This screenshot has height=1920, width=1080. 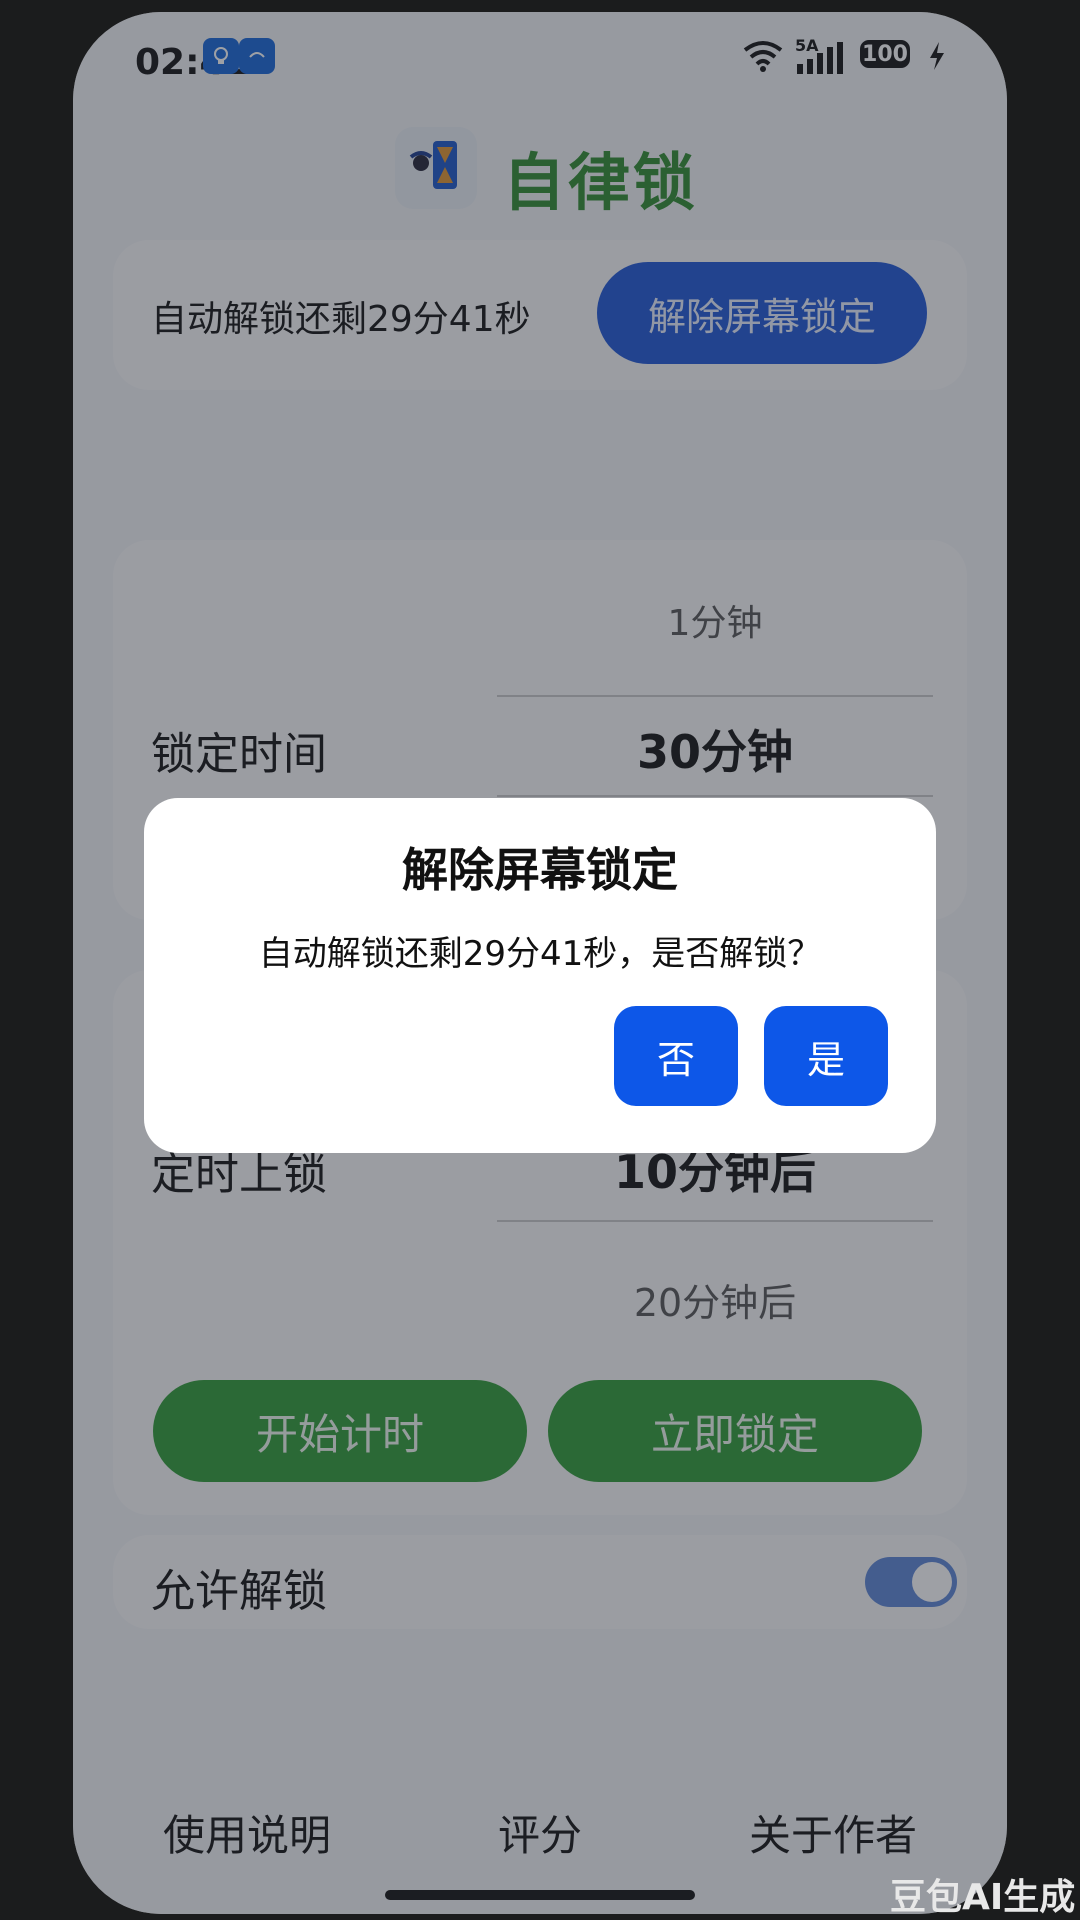 What do you see at coordinates (540, 975) in the screenshot?
I see `unlock-confirm-dialog: 解除屏幕锁定 自动解锁还剩29分41秒，是否解锁？ 否 是` at bounding box center [540, 975].